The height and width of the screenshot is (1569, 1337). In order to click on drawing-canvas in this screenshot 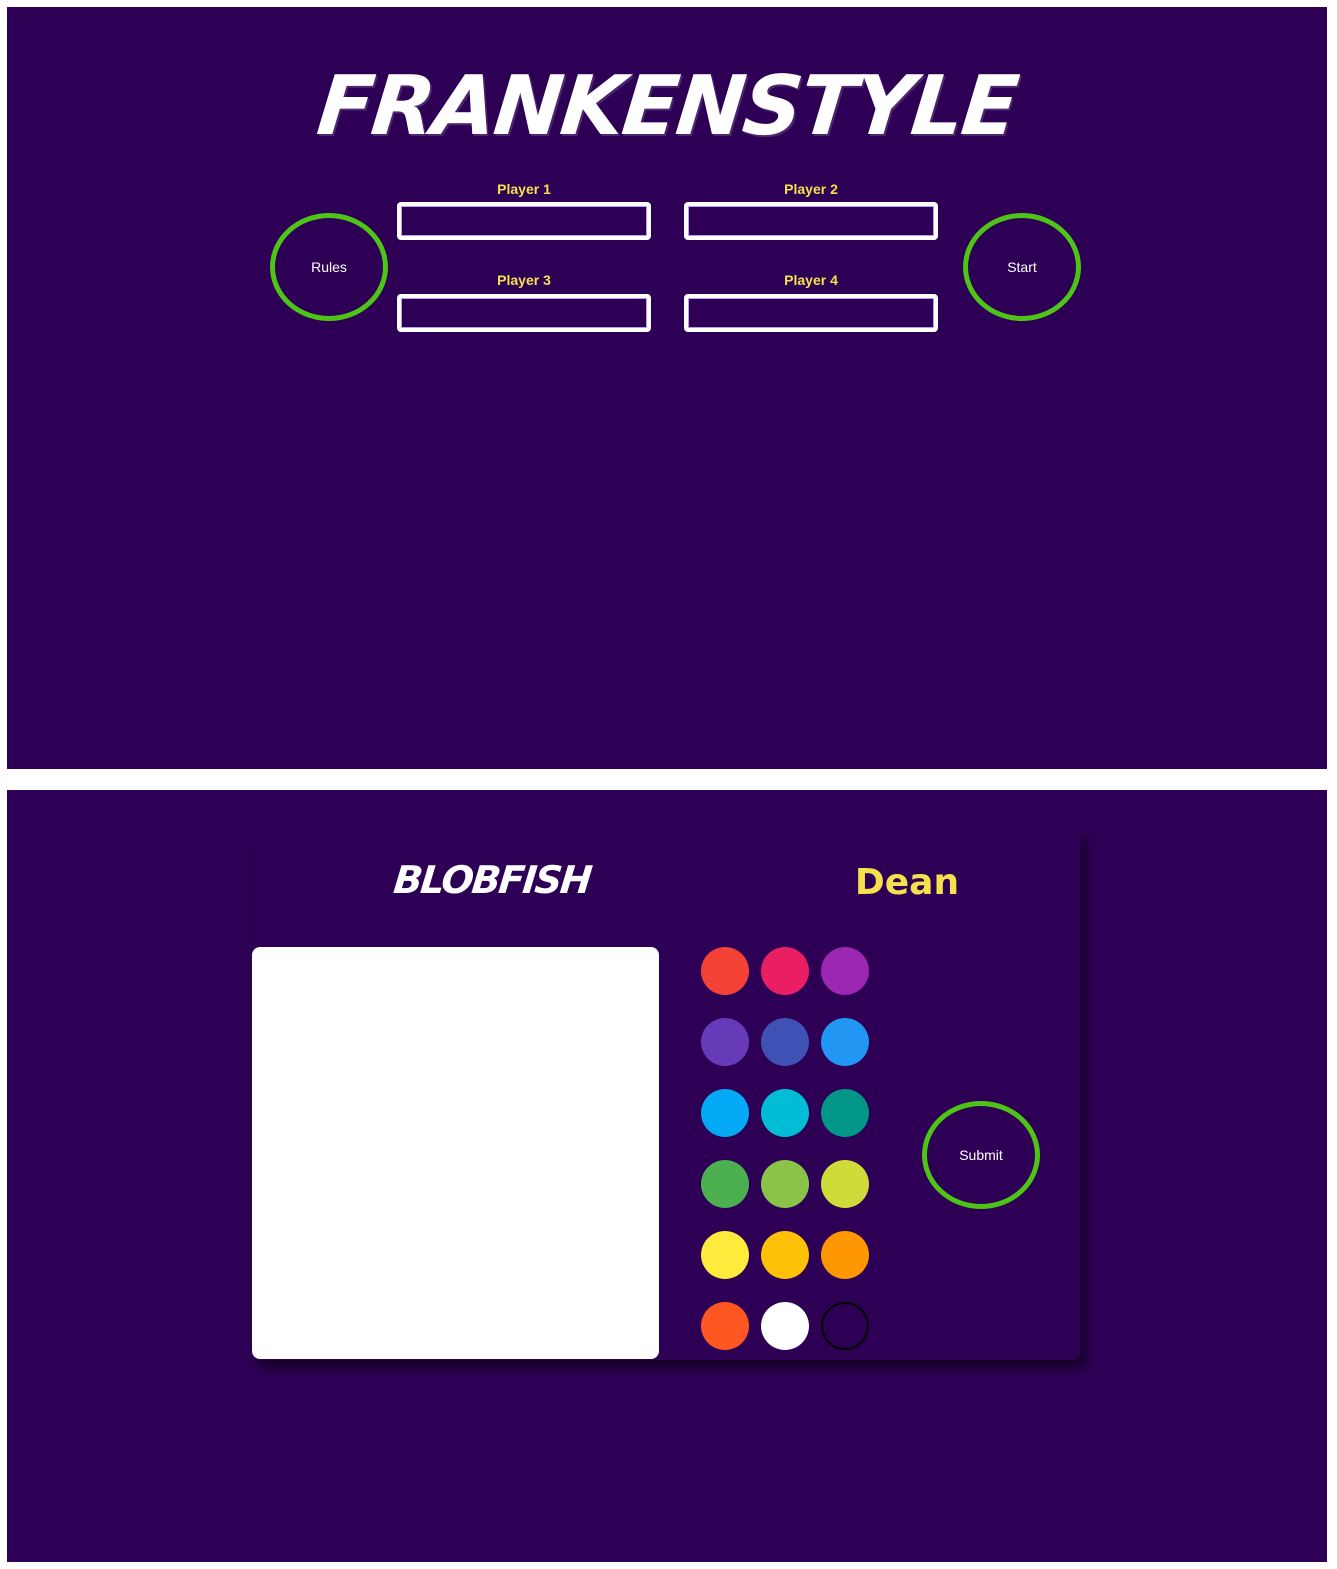, I will do `click(455, 1153)`.